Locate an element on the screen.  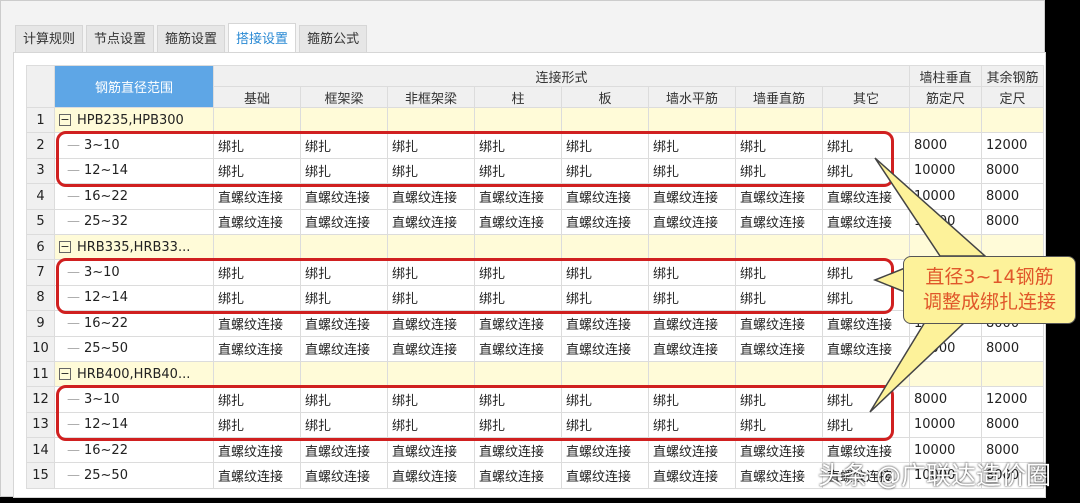
annotation-callout: 直径3~14钢筋 调整成绑扎连接 is located at coordinates (989, 290).